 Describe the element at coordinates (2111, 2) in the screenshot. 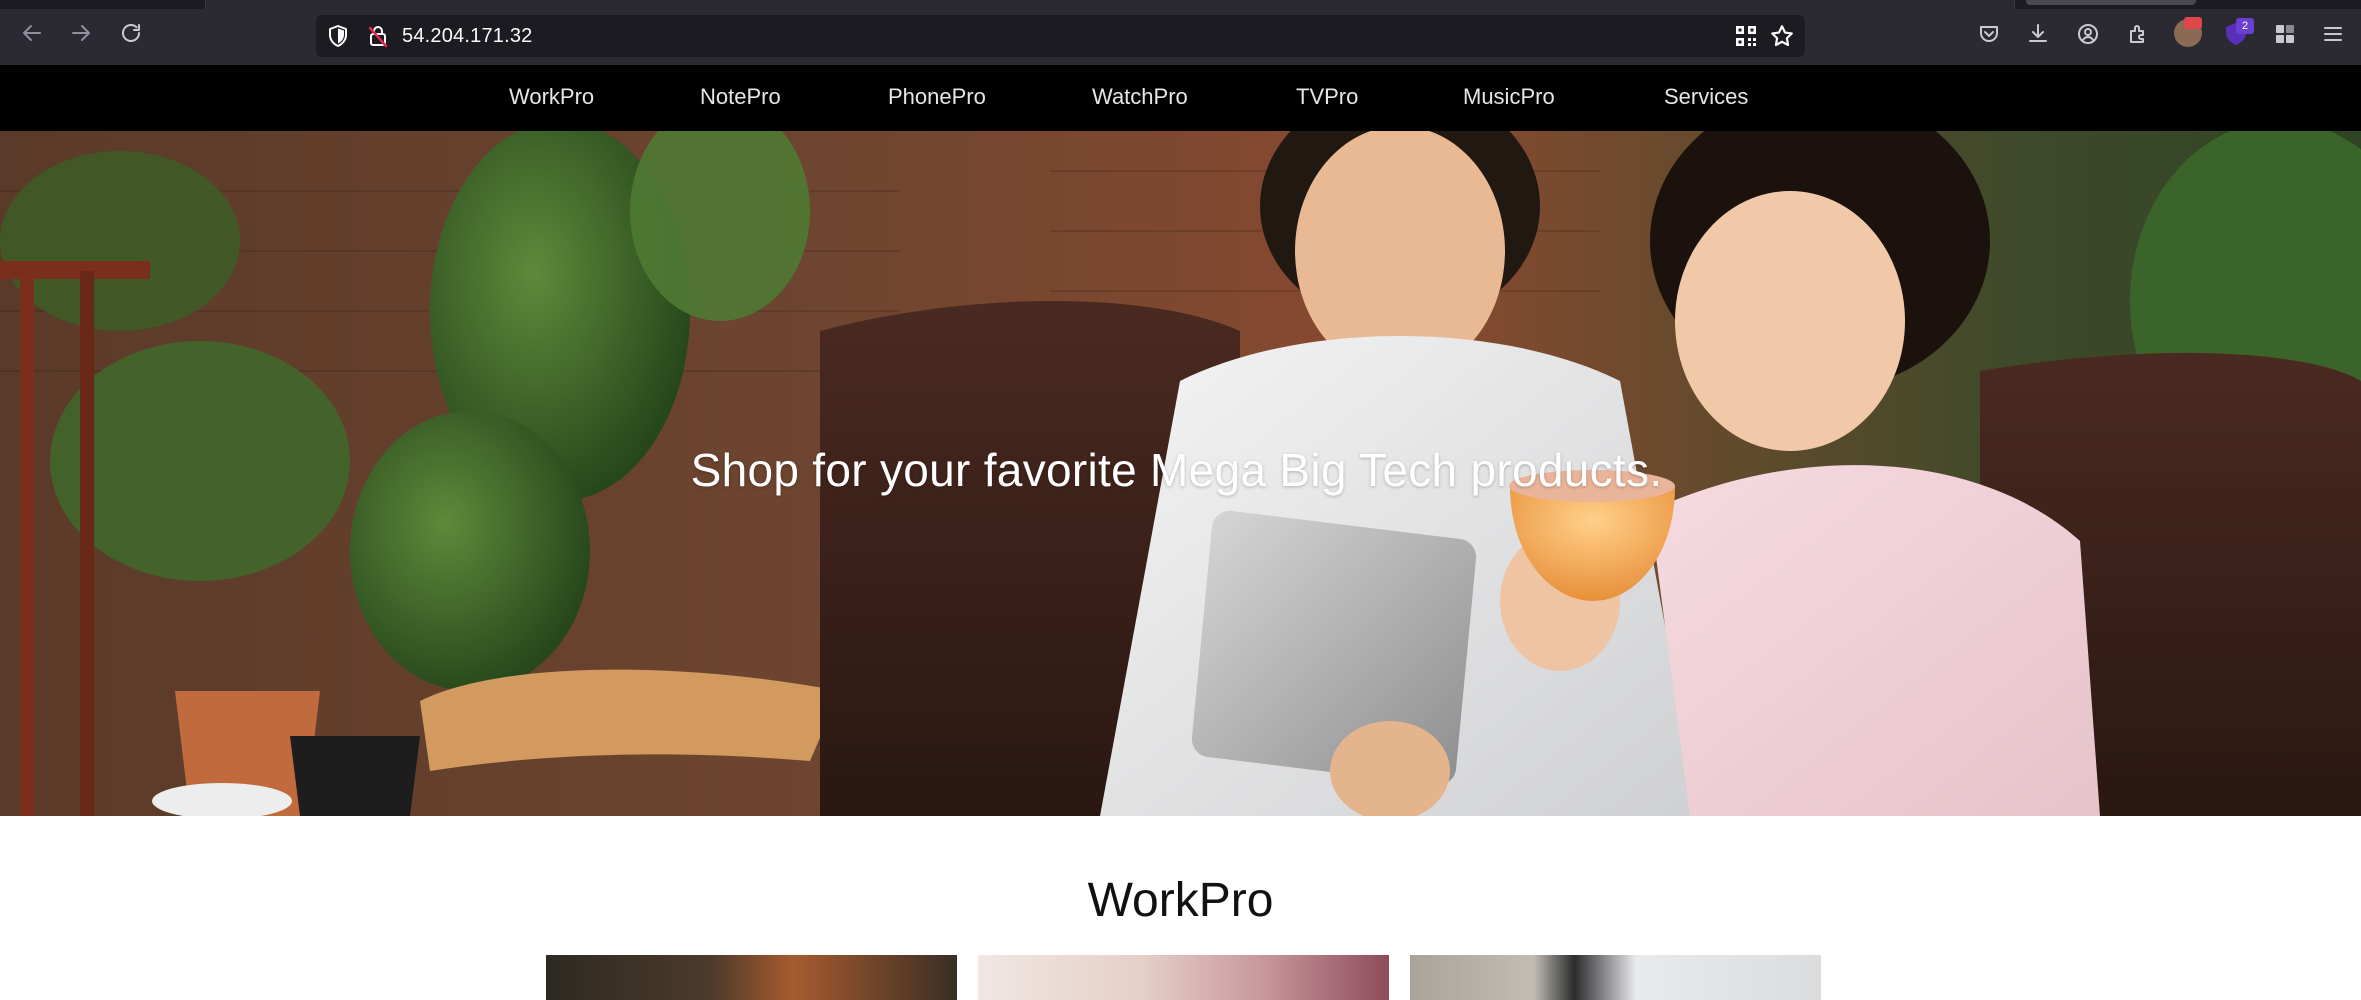

I see `tab-indicator` at that location.